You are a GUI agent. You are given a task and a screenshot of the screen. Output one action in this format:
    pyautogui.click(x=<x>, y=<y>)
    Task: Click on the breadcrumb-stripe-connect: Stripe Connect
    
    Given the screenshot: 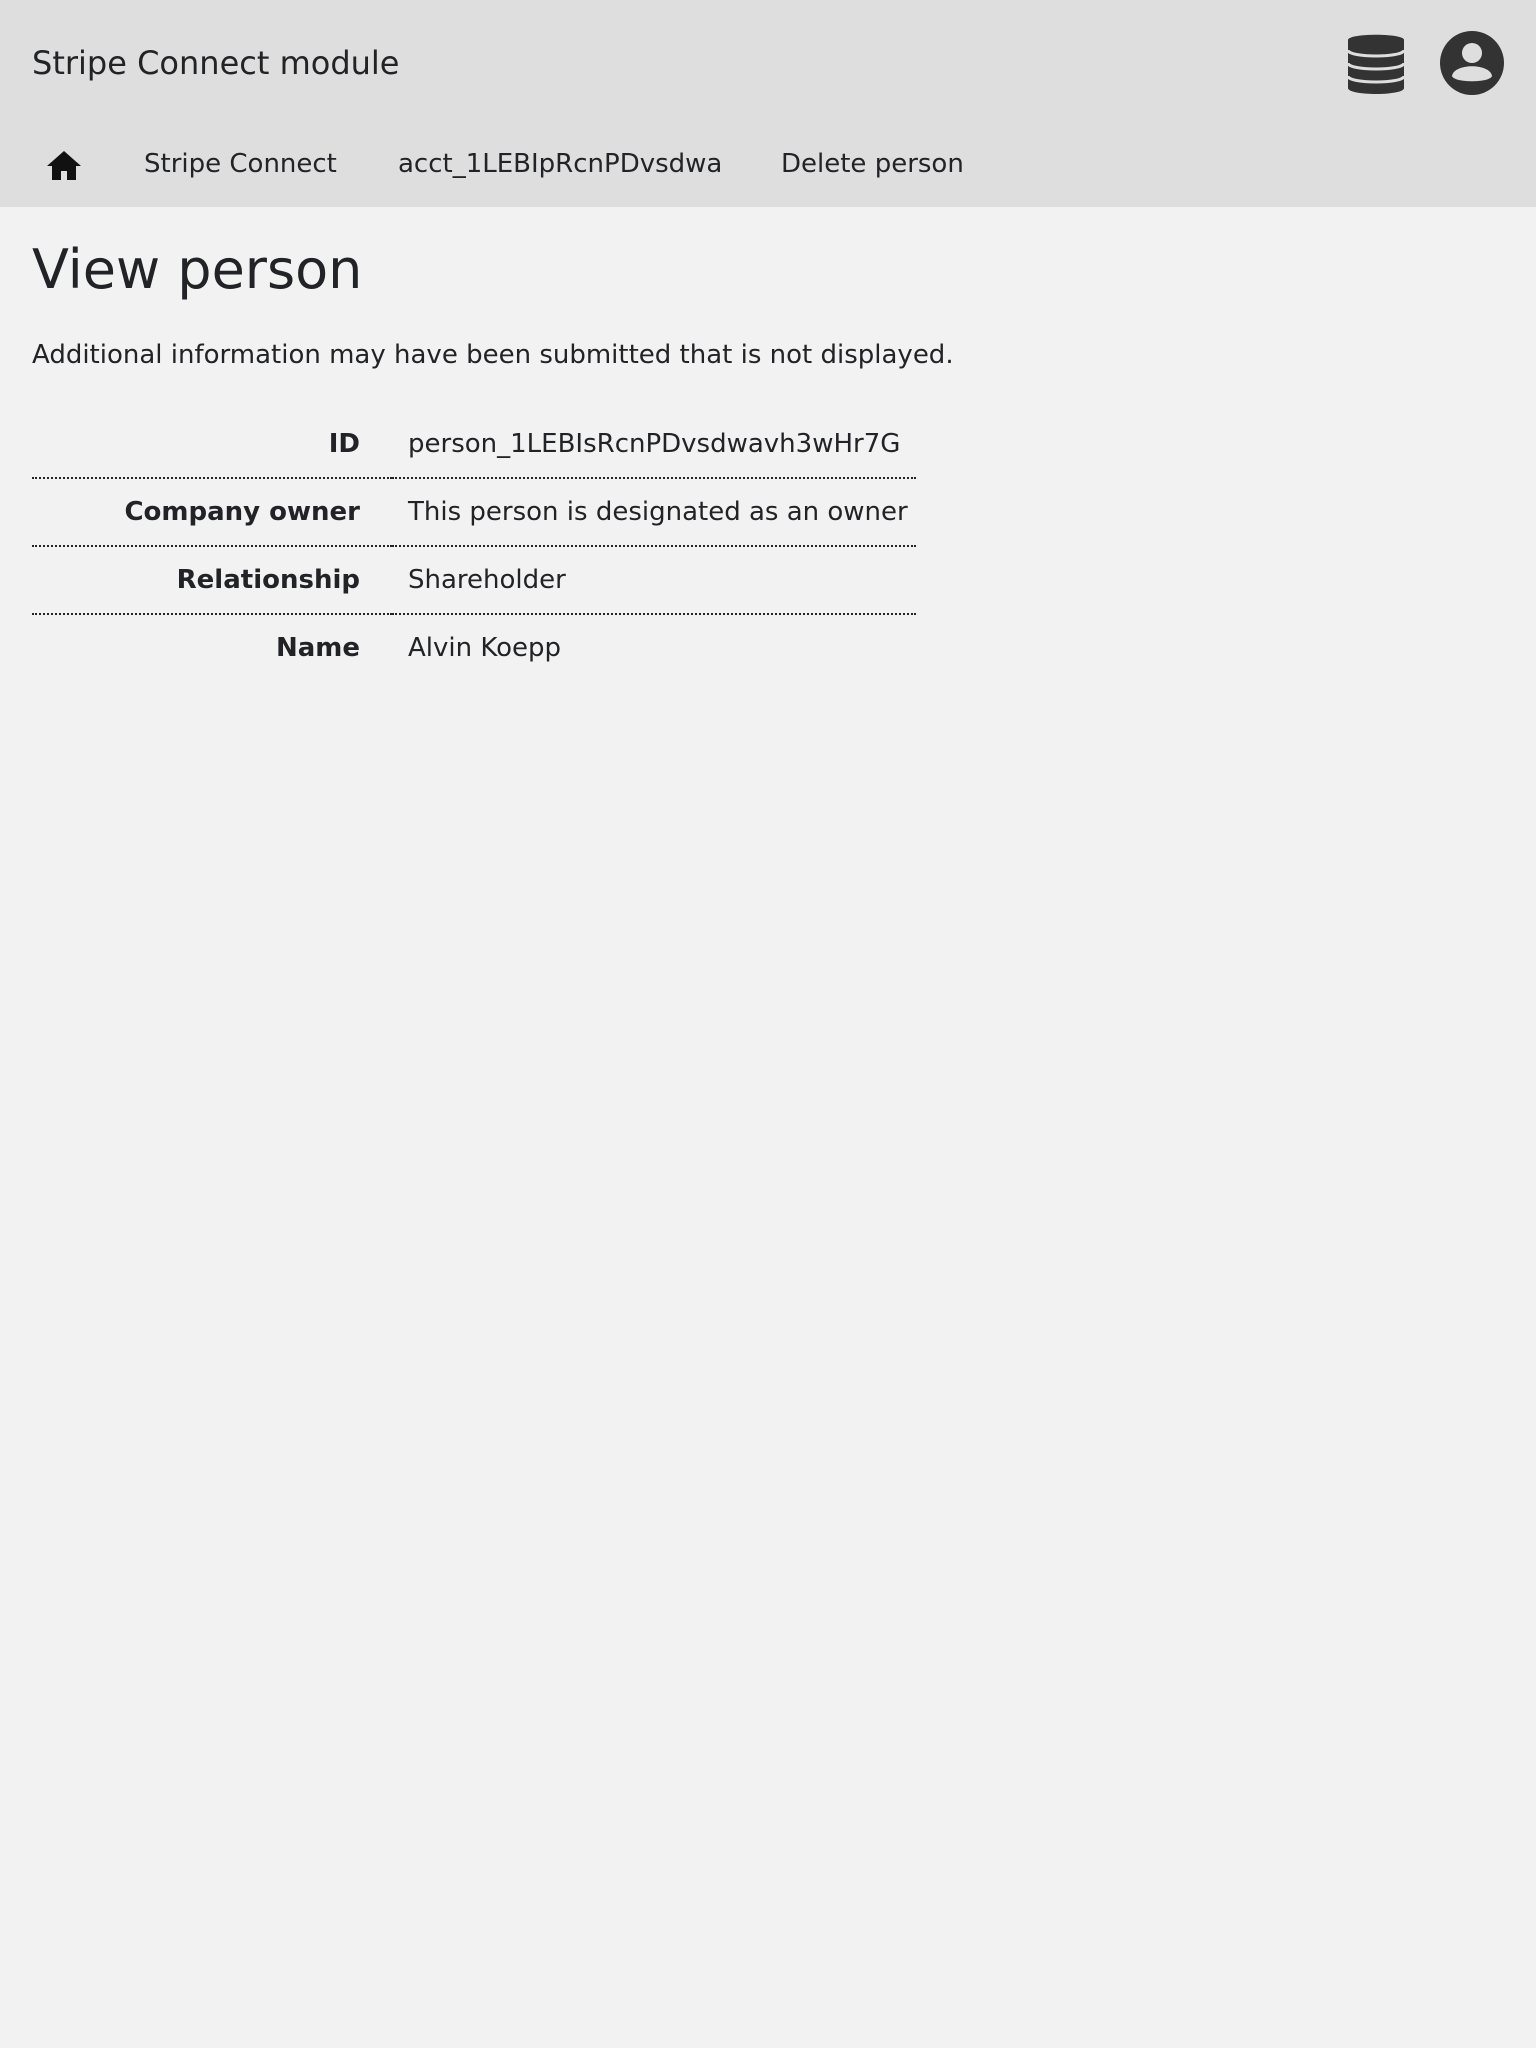 What is the action you would take?
    pyautogui.click(x=240, y=164)
    